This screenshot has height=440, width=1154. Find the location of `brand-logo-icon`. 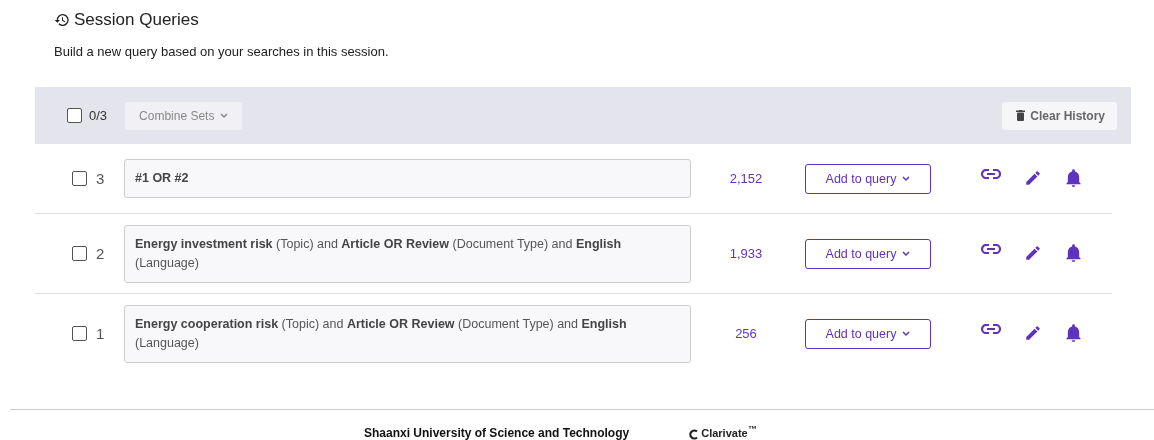

brand-logo-icon is located at coordinates (694, 434).